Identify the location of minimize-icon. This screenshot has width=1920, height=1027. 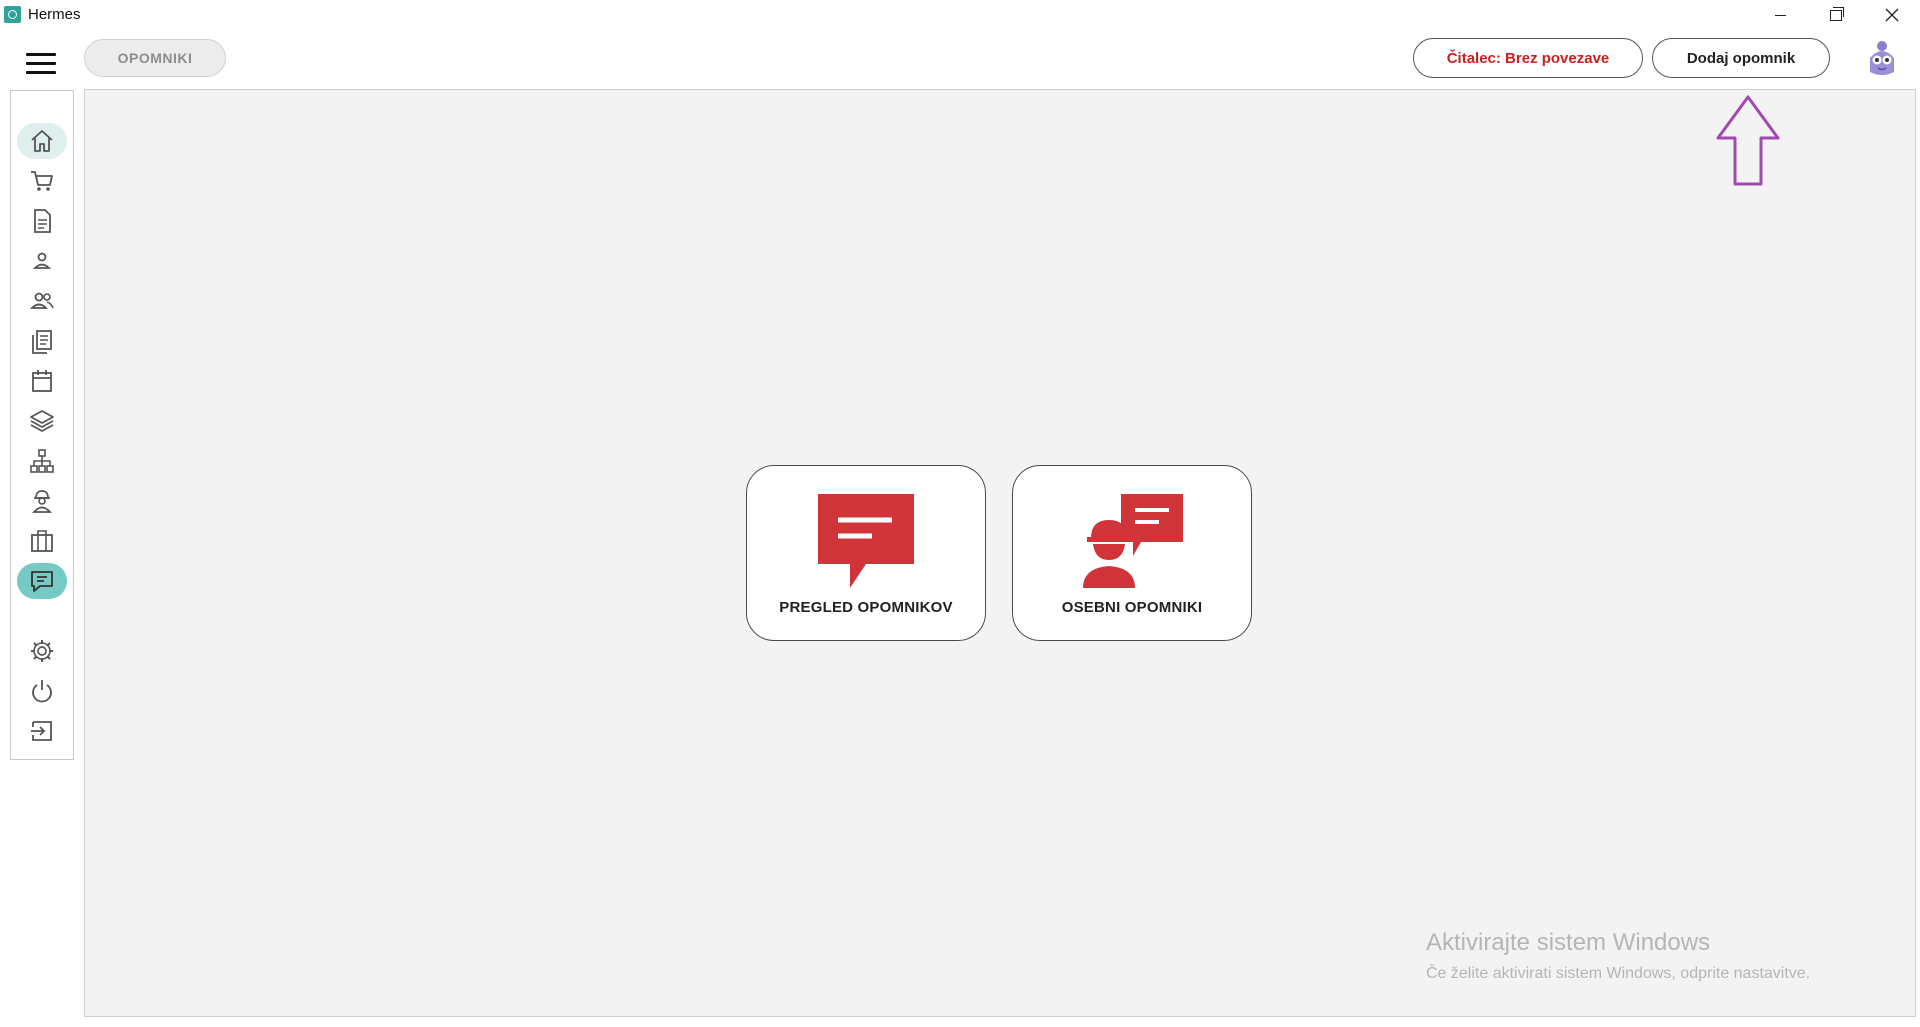
(1780, 15).